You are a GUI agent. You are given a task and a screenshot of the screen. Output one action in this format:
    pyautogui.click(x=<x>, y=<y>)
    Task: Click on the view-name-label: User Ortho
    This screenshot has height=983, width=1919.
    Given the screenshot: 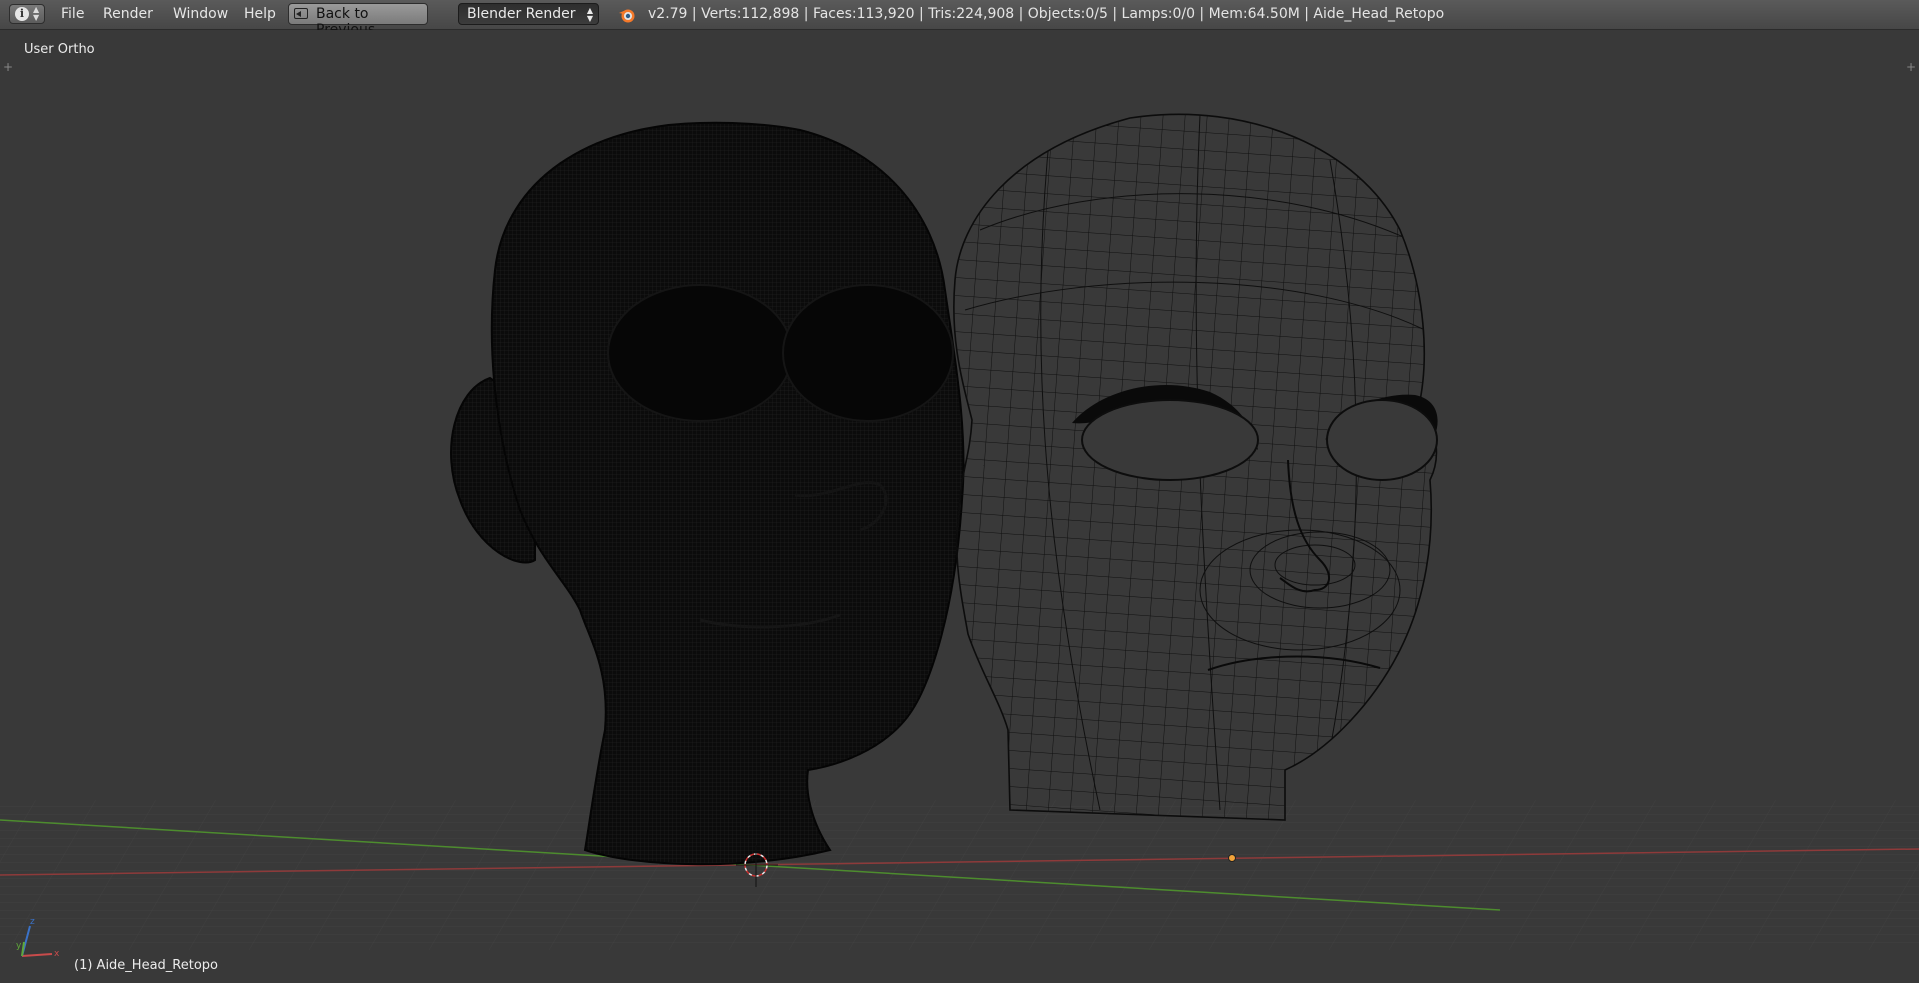 What is the action you would take?
    pyautogui.click(x=59, y=49)
    